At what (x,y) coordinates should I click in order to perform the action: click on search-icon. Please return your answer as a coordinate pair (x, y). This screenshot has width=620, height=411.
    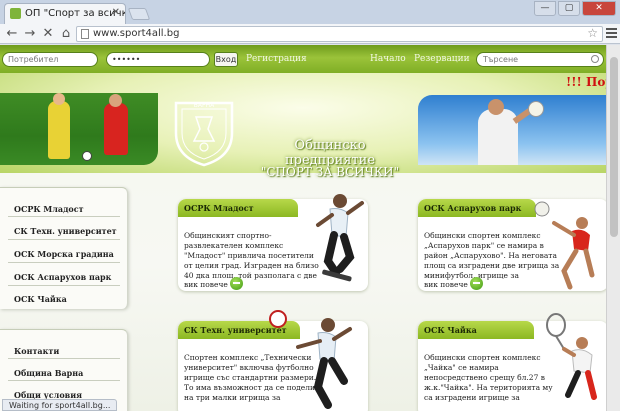
    Looking at the image, I should click on (595, 59).